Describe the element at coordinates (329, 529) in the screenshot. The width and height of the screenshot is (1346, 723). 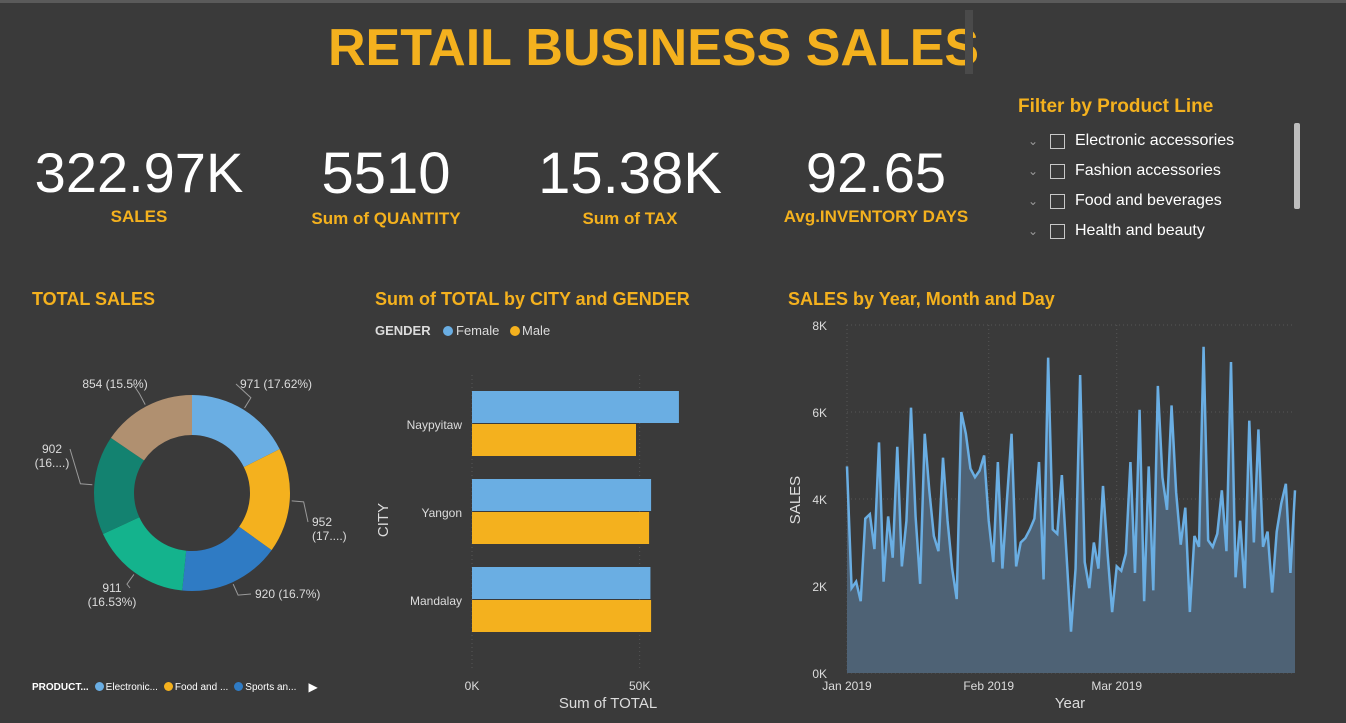
I see `data-label: 952 (17....)` at that location.